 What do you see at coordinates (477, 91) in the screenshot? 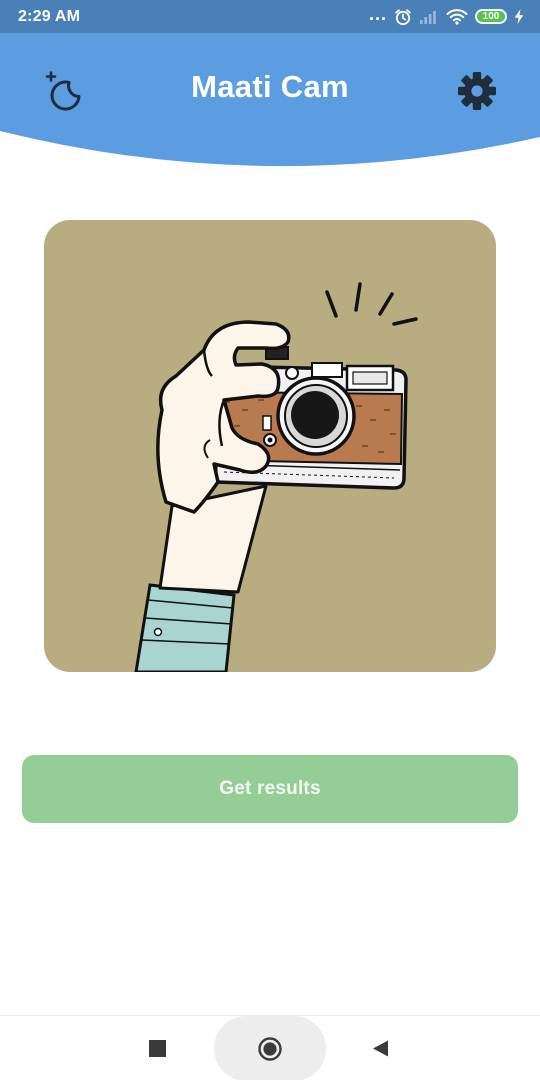
I see `gear-icon` at bounding box center [477, 91].